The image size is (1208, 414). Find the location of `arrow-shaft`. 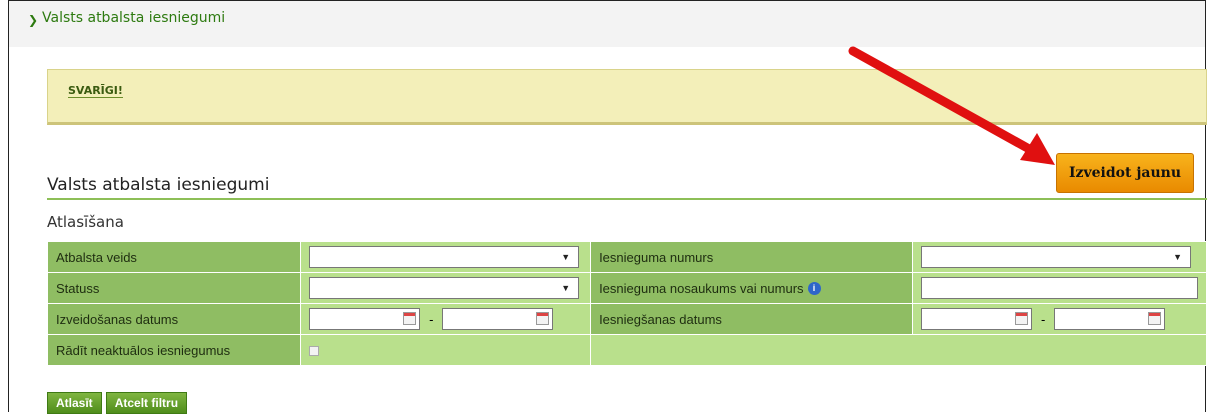

arrow-shaft is located at coordinates (942, 100).